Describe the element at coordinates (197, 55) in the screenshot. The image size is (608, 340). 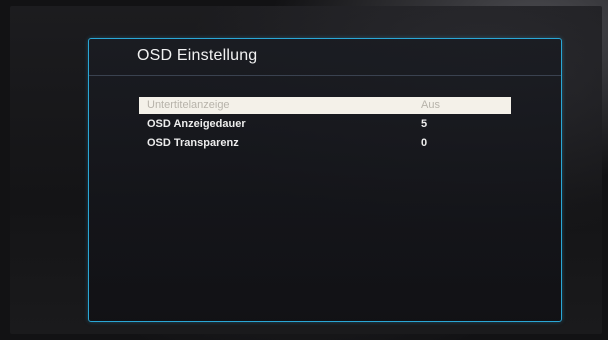
I see `osd-title: OSD Einstellung` at that location.